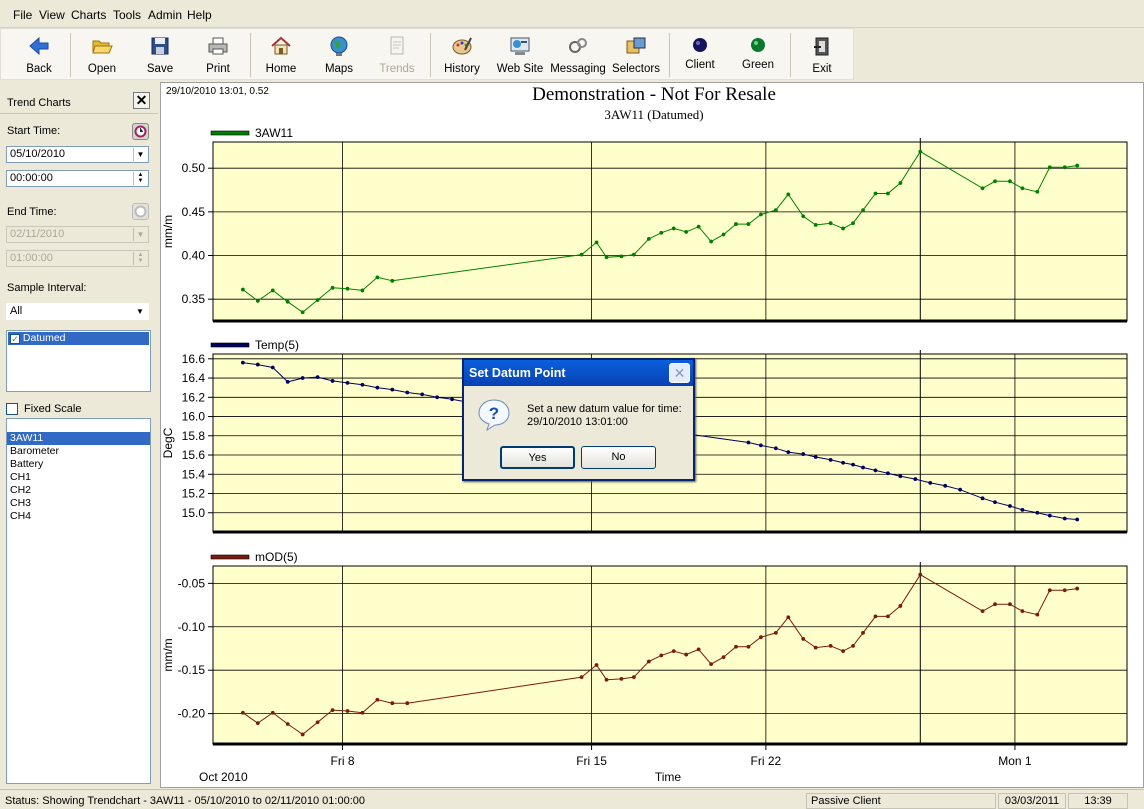  Describe the element at coordinates (39, 55) in the screenshot. I see `back-button: Back` at that location.